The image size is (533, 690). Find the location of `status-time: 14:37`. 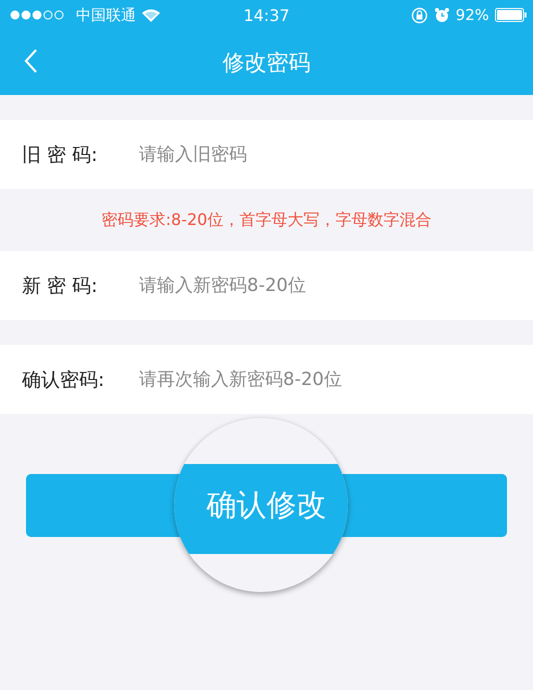

status-time: 14:37 is located at coordinates (266, 15).